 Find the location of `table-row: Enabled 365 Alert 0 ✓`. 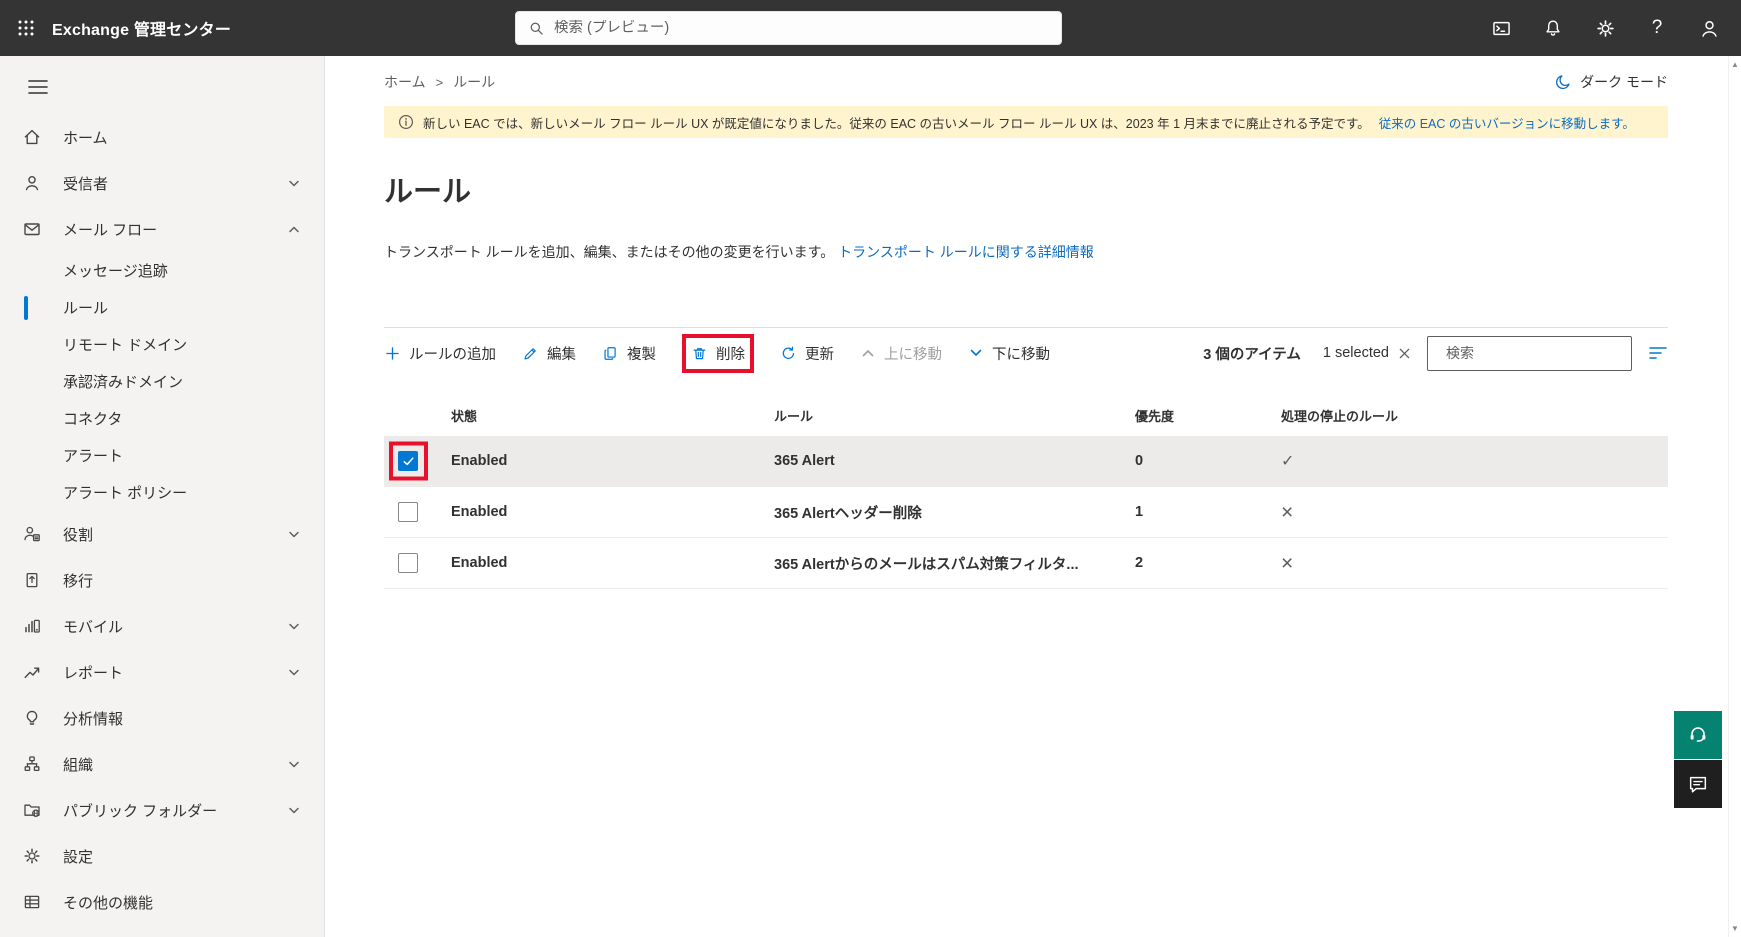

table-row: Enabled 365 Alert 0 ✓ is located at coordinates (1026, 461).